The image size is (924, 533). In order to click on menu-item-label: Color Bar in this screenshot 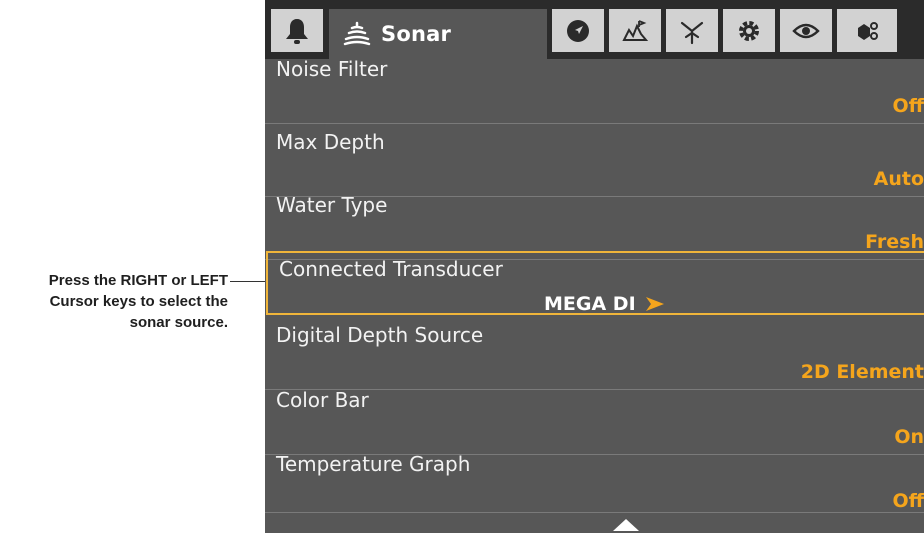, I will do `click(322, 400)`.